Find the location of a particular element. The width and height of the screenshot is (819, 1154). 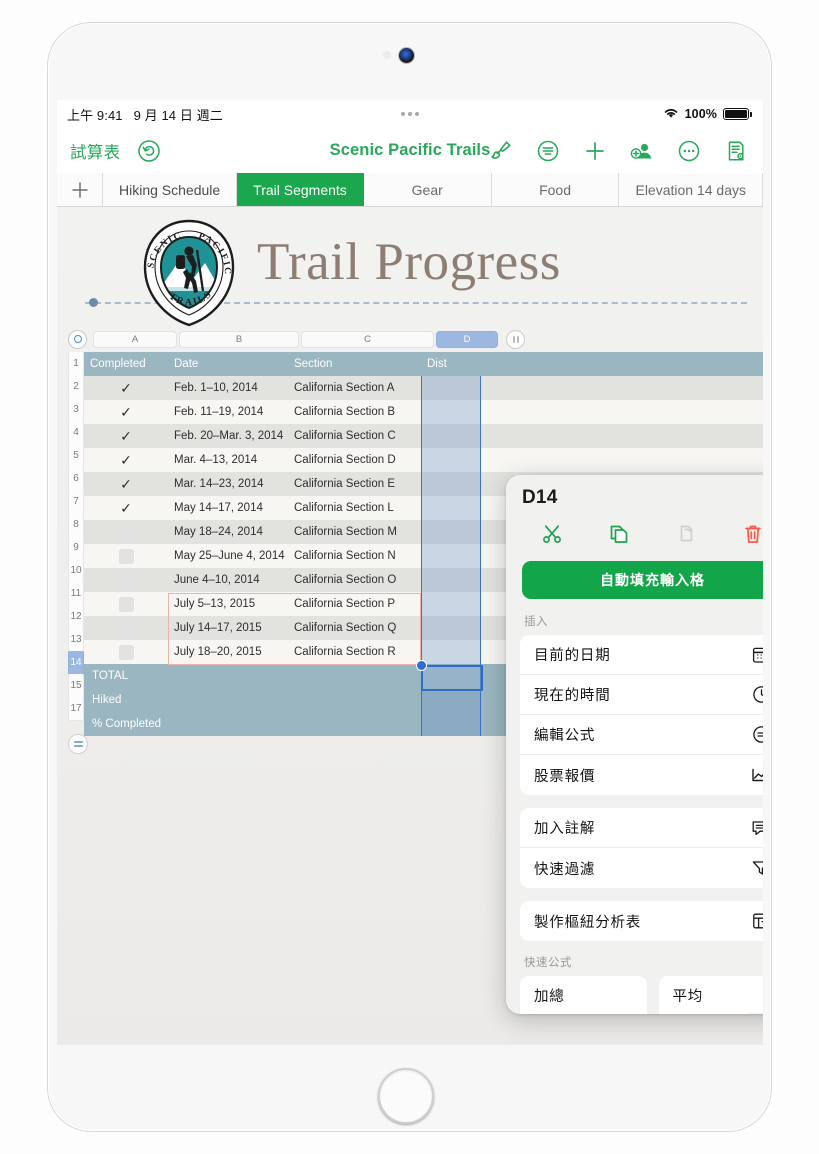

cell-date: Feb. 1–10, 2014 is located at coordinates (228, 388).